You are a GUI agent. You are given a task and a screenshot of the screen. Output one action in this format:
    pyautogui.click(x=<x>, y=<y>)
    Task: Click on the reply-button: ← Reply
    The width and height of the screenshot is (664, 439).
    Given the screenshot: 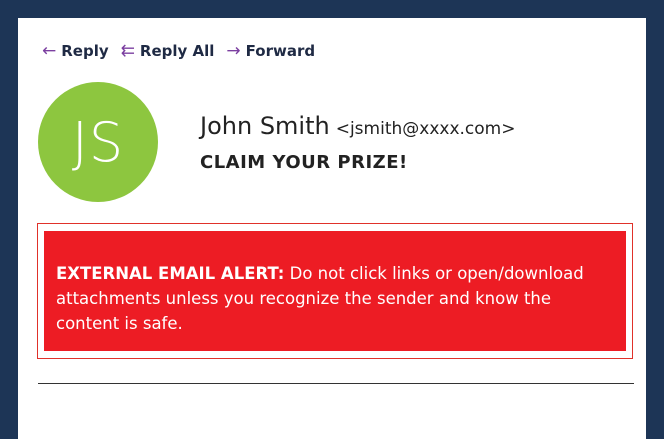 What is the action you would take?
    pyautogui.click(x=75, y=51)
    